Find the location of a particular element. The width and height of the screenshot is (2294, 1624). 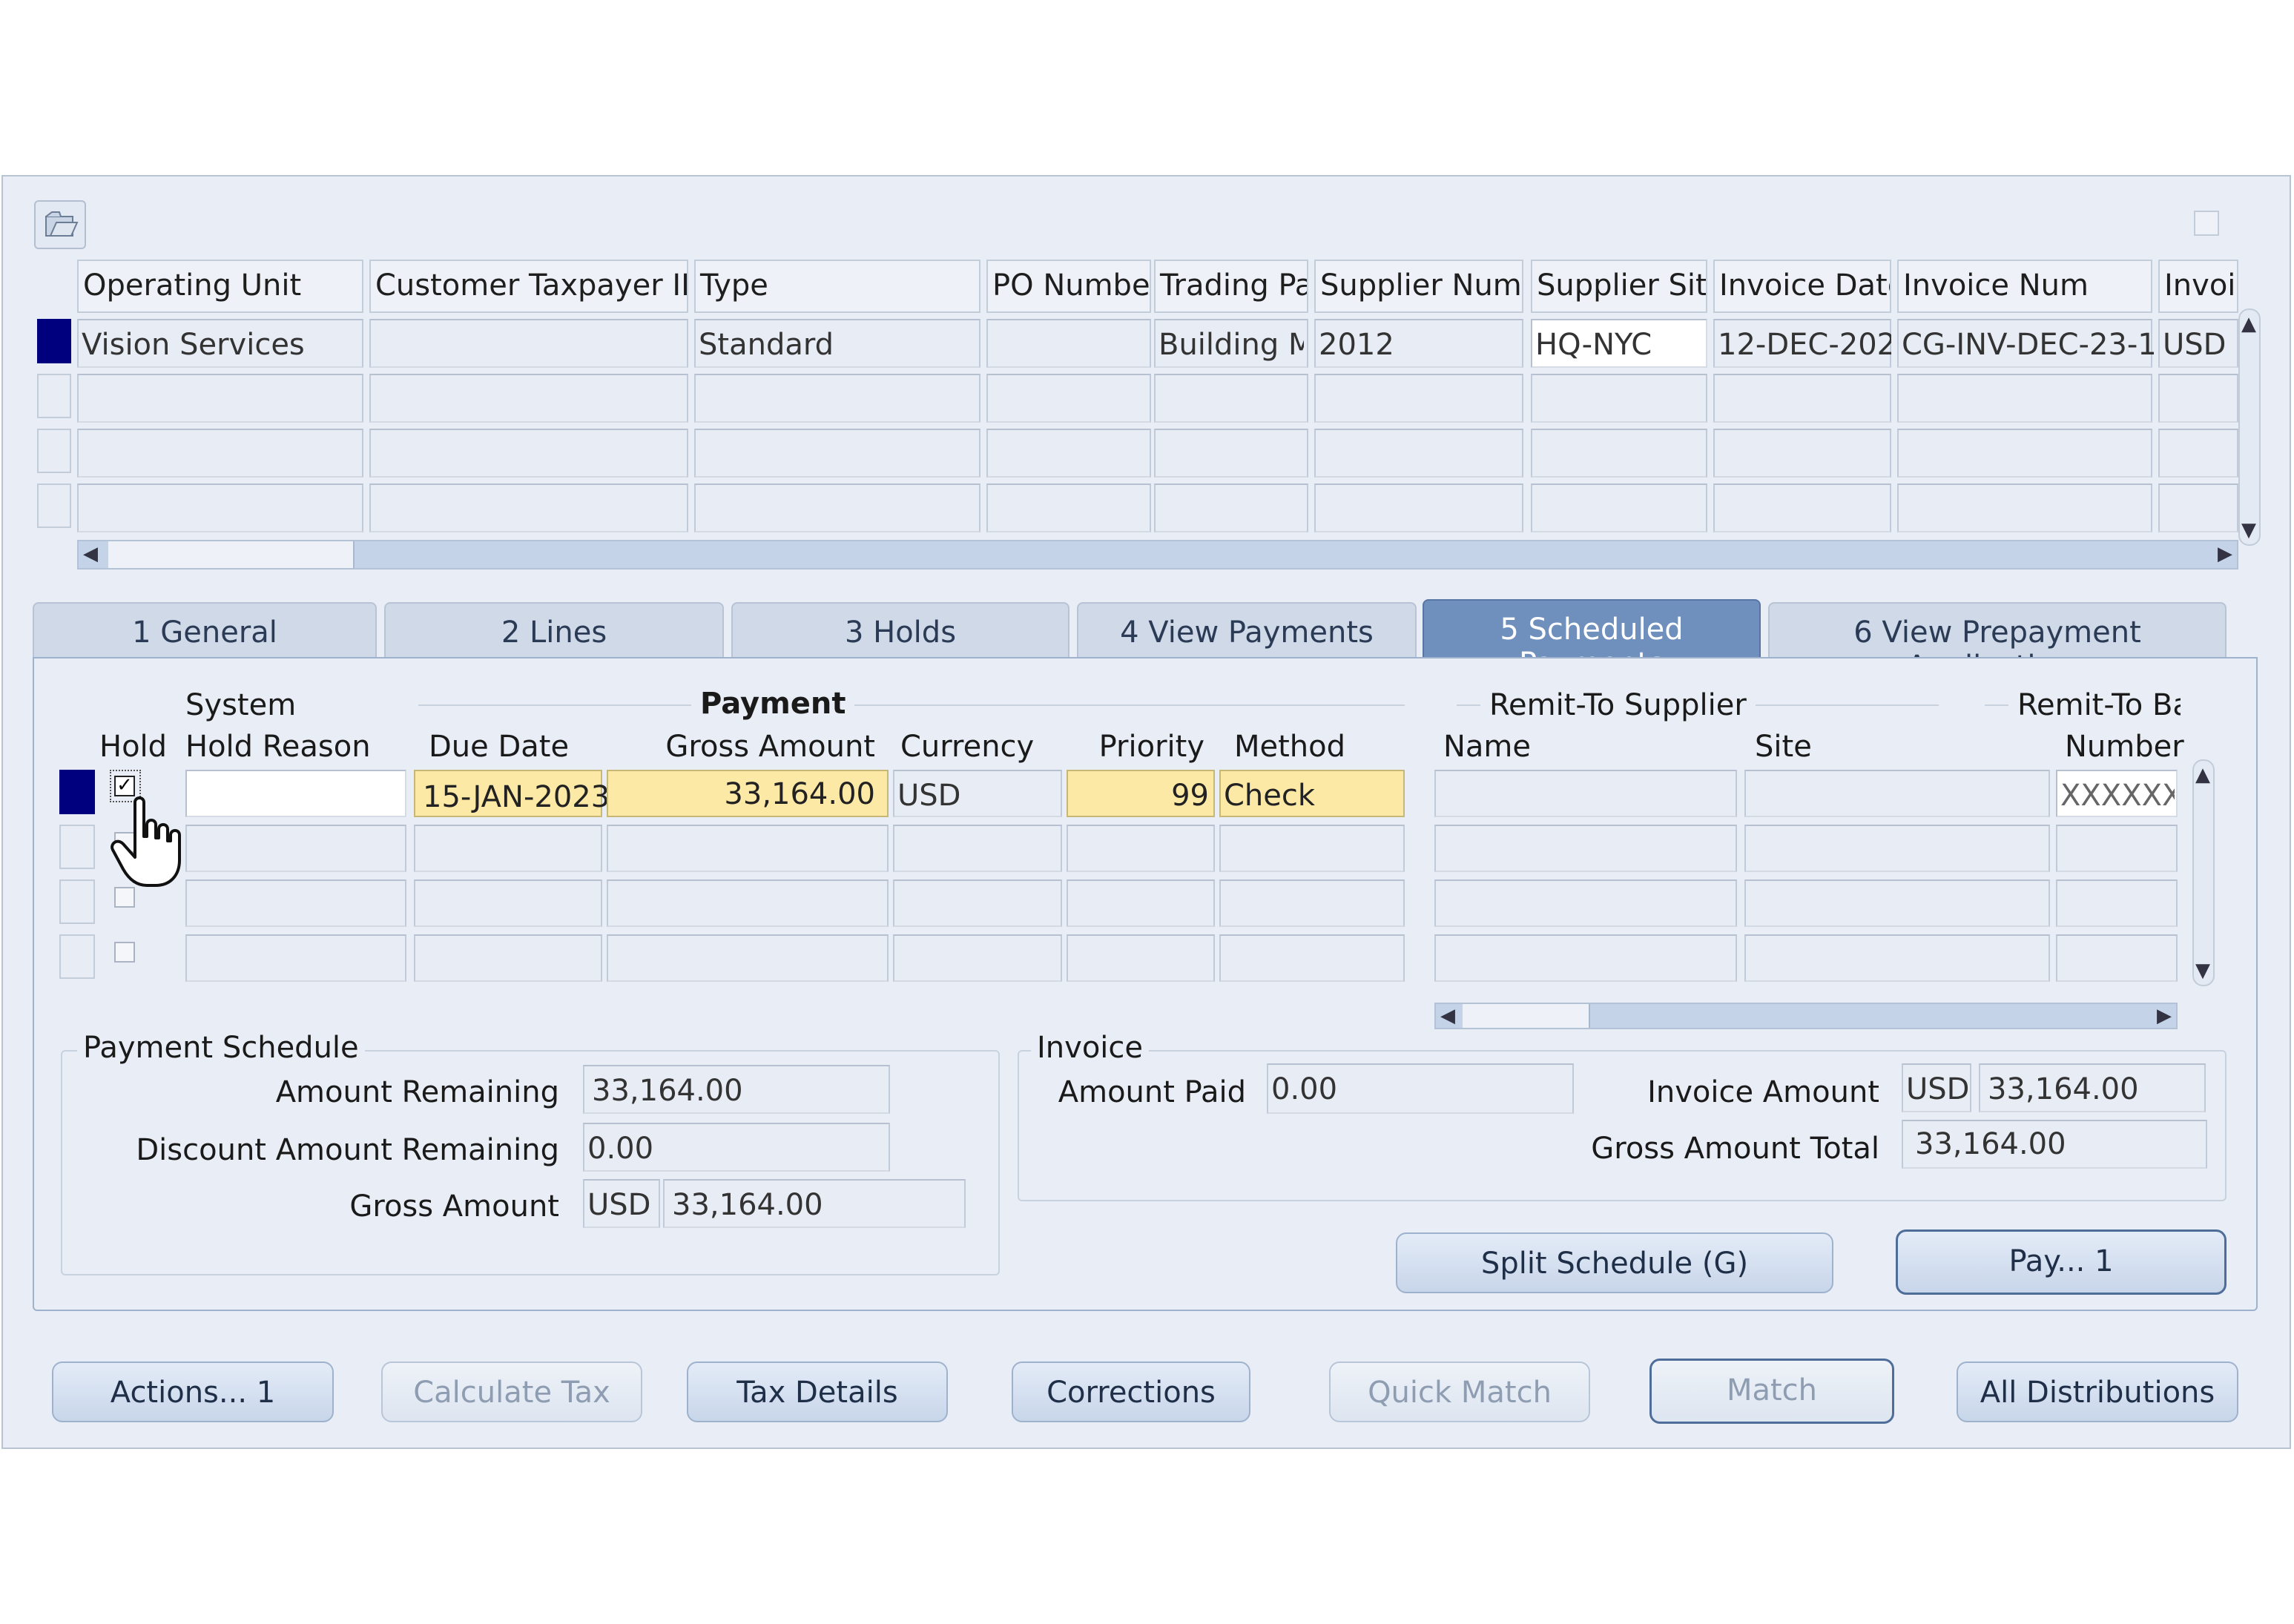

tab-general: 1 General is located at coordinates (205, 630).